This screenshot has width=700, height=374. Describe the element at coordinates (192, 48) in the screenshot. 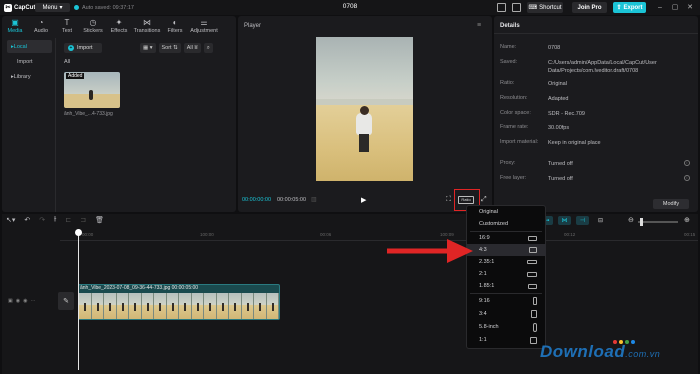

I see `filter-button: All ⩸` at that location.